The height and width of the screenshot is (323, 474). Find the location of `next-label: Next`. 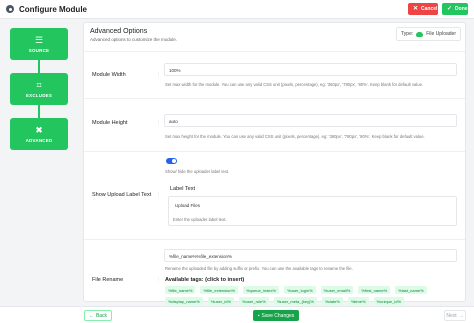

next-label: Next is located at coordinates (451, 315).